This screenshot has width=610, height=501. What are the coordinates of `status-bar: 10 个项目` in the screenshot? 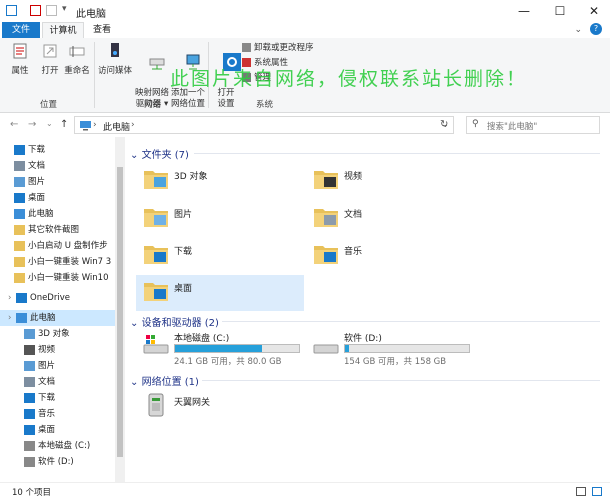 It's located at (305, 491).